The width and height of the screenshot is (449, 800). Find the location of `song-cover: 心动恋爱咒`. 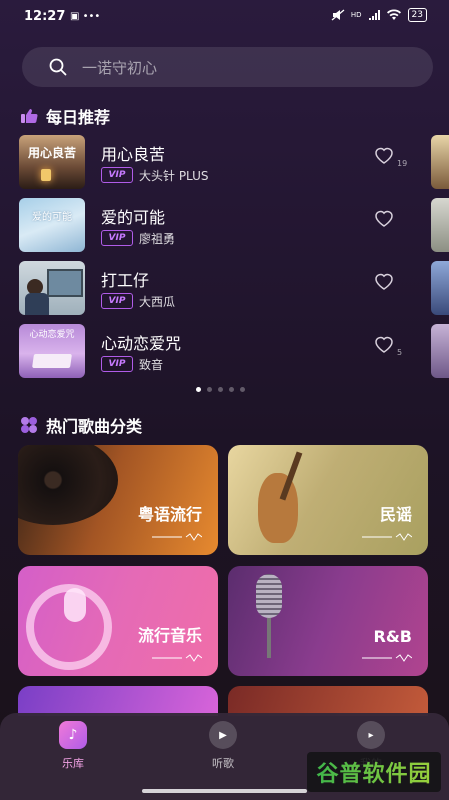

song-cover: 心动恋爱咒 is located at coordinates (52, 351).